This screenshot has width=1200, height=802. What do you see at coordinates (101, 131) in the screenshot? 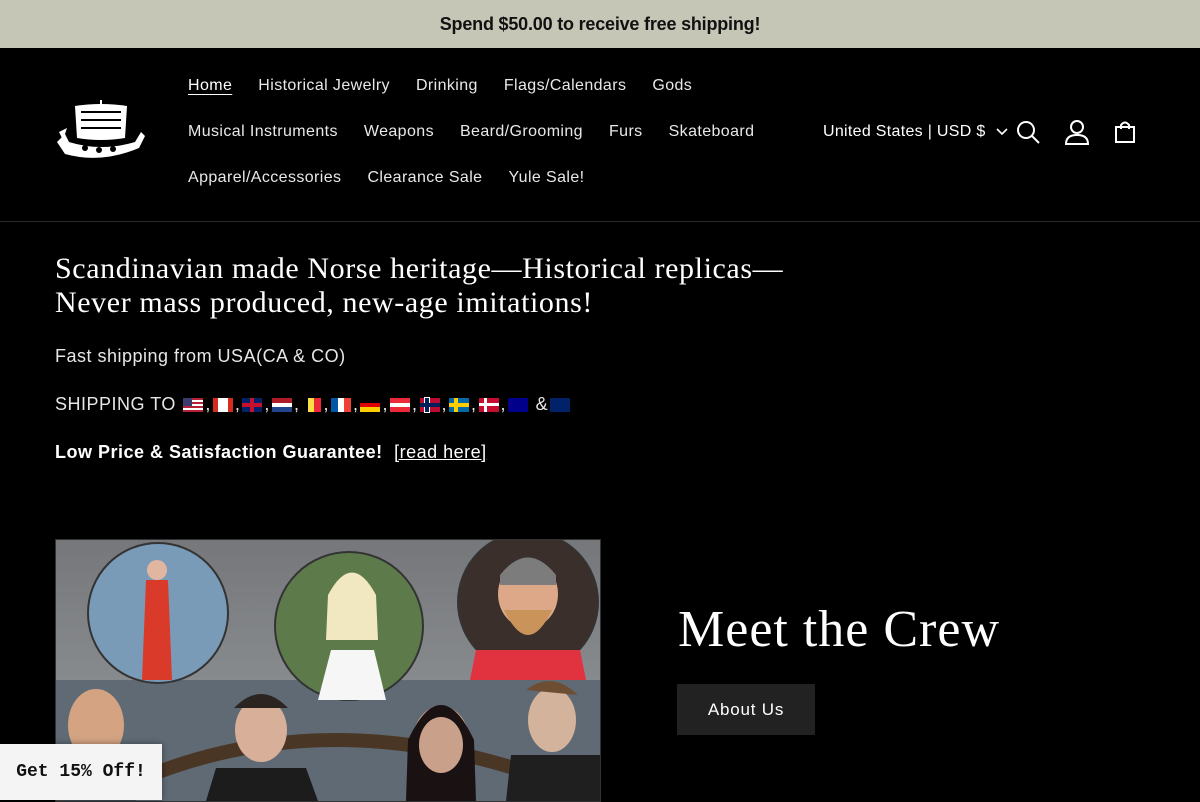
I see `viking-ship-logo-icon` at bounding box center [101, 131].